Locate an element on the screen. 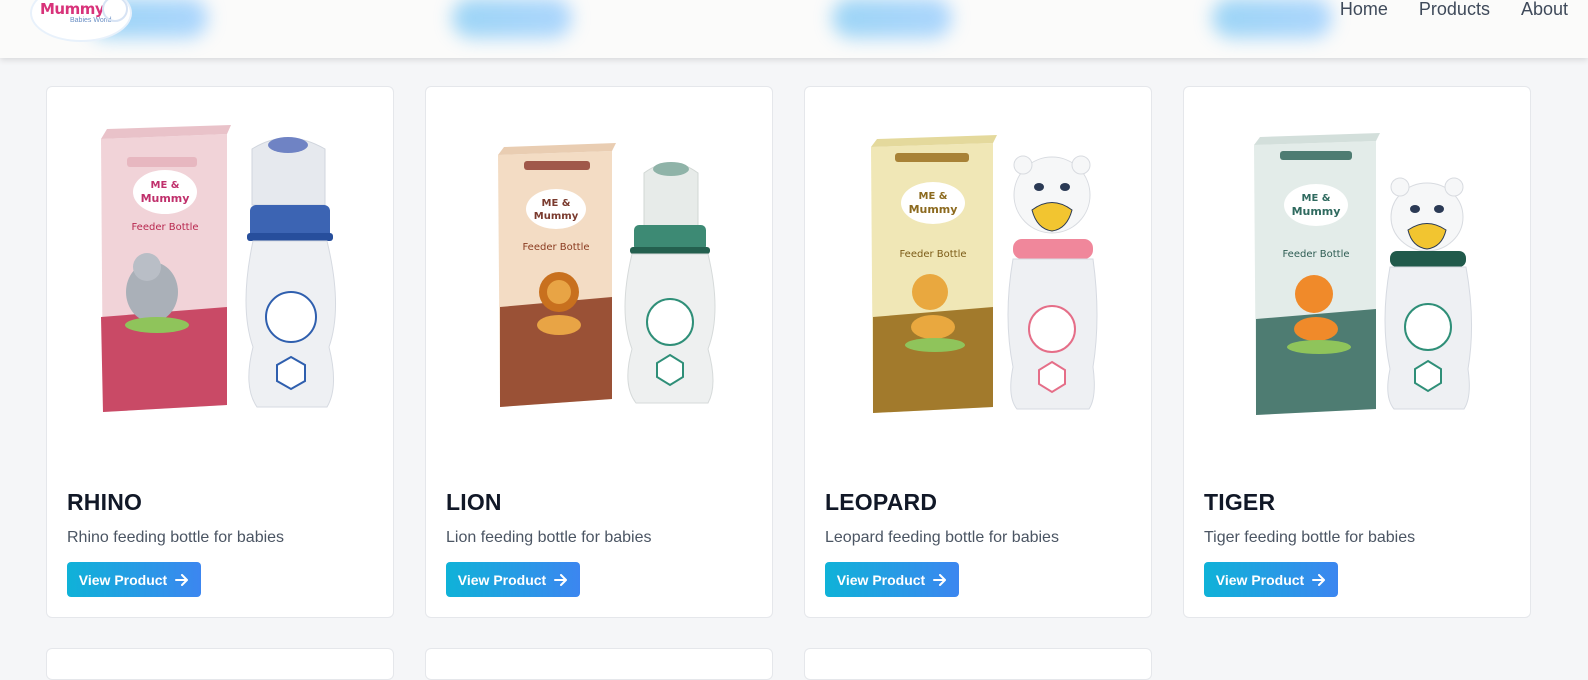  product-title: RHINO is located at coordinates (105, 502).